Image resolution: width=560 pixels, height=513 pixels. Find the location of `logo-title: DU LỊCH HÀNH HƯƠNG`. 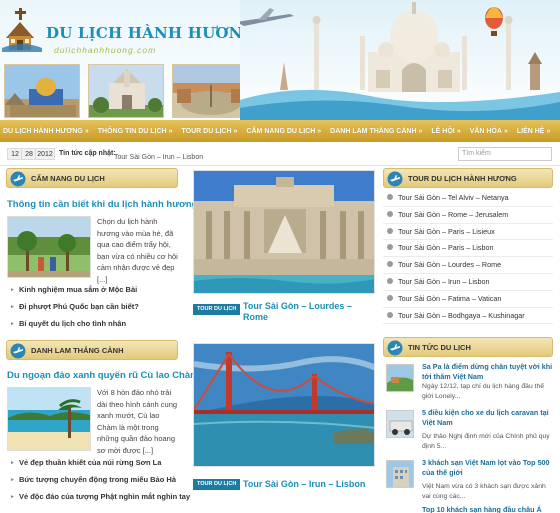

logo-title: DU LỊCH HÀNH HƯƠNG is located at coordinates (151, 33).